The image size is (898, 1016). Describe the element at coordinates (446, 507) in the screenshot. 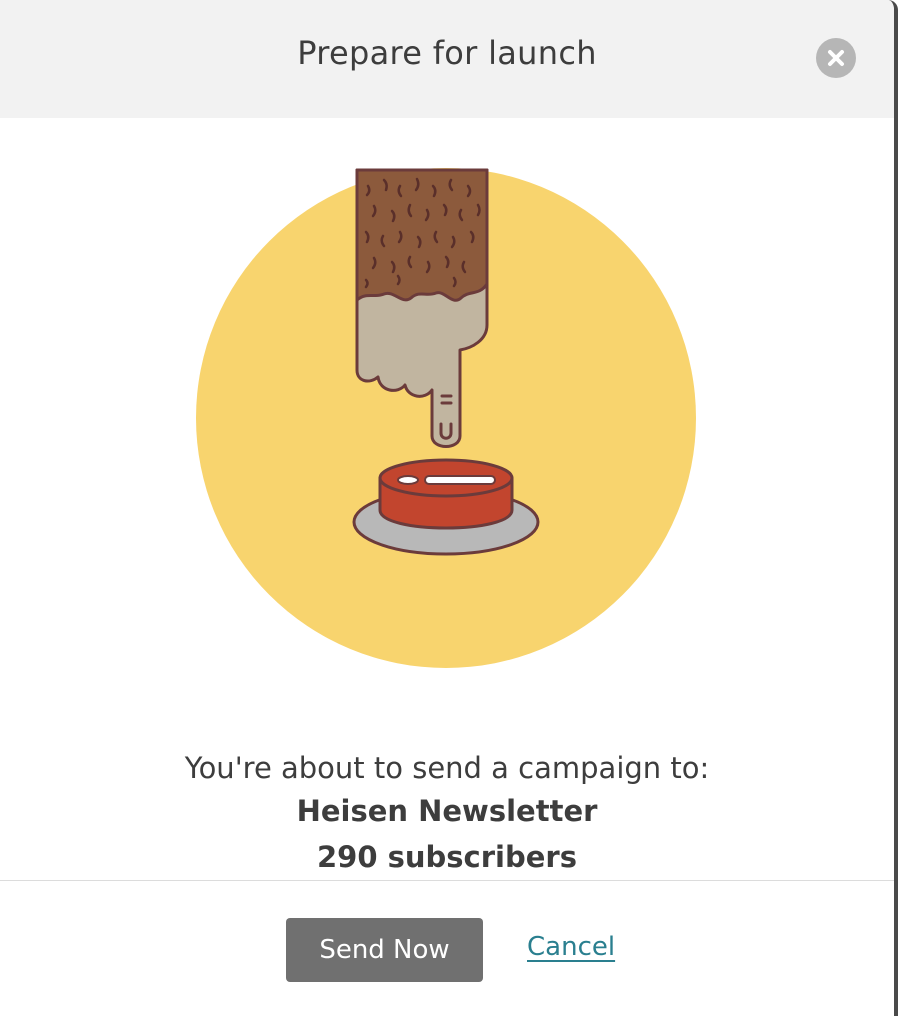

I see `launch-button-icon` at that location.